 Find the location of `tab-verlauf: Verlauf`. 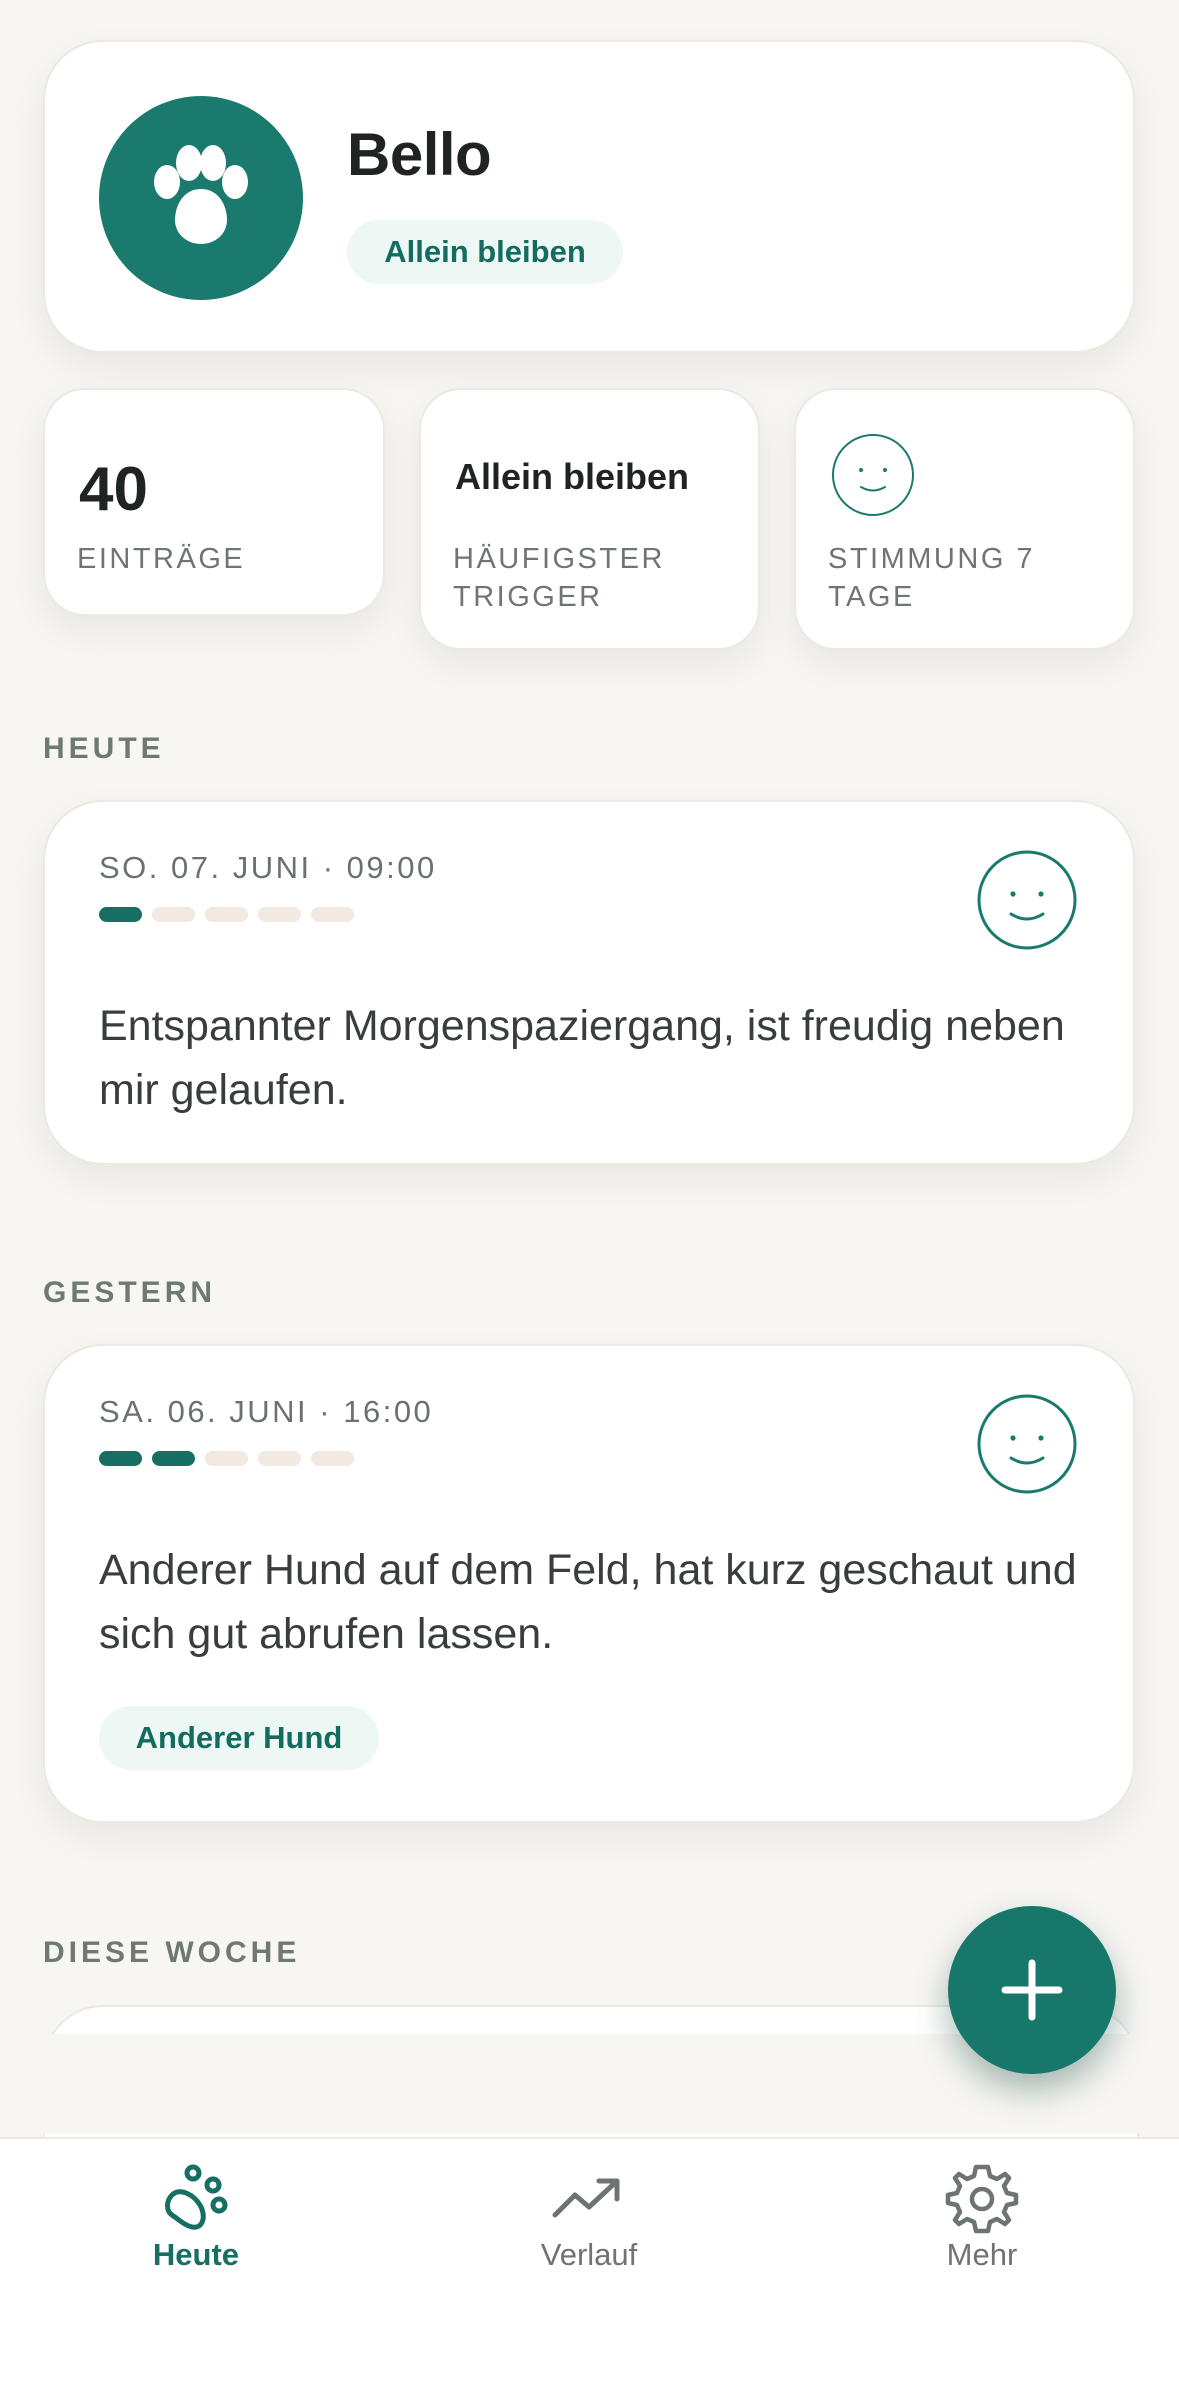

tab-verlauf: Verlauf is located at coordinates (589, 2229).